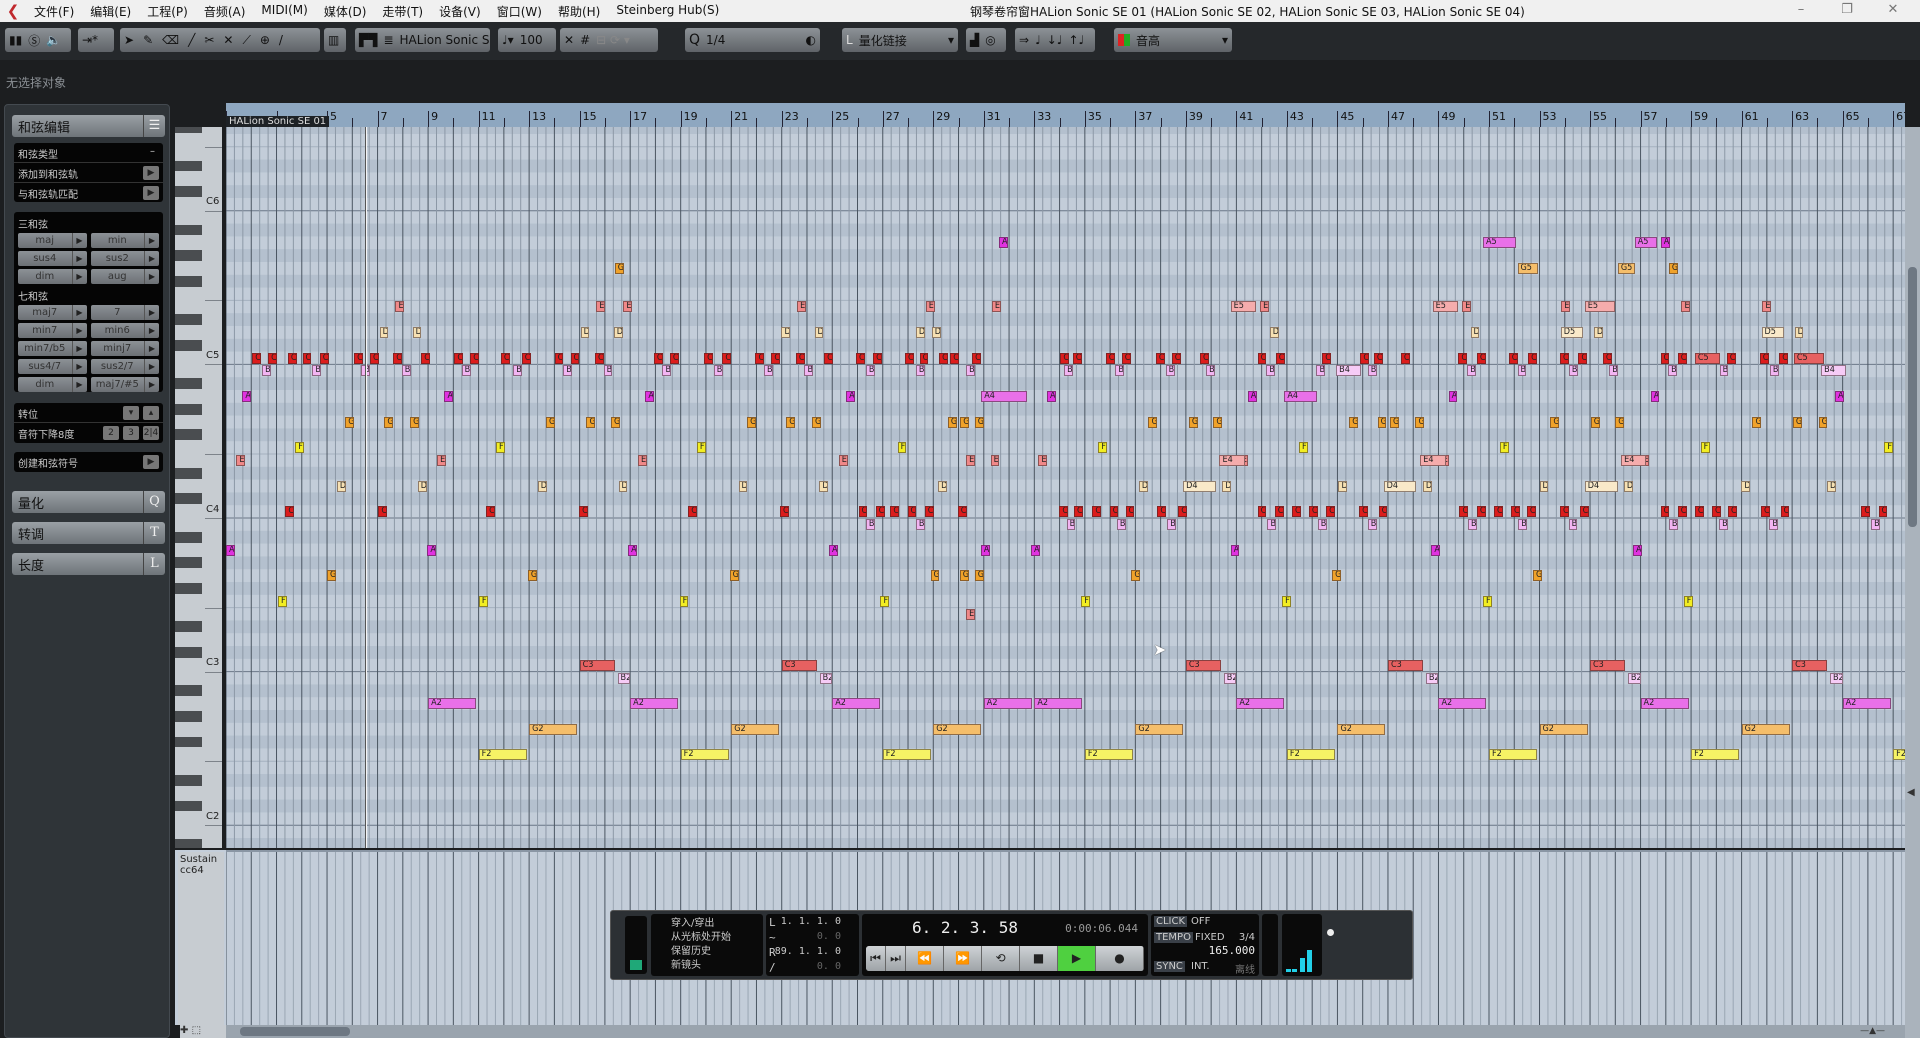 Image resolution: width=1920 pixels, height=1038 pixels. What do you see at coordinates (752, 40) in the screenshot?
I see `quantize-preset-field: Q 1/4 ◐` at bounding box center [752, 40].